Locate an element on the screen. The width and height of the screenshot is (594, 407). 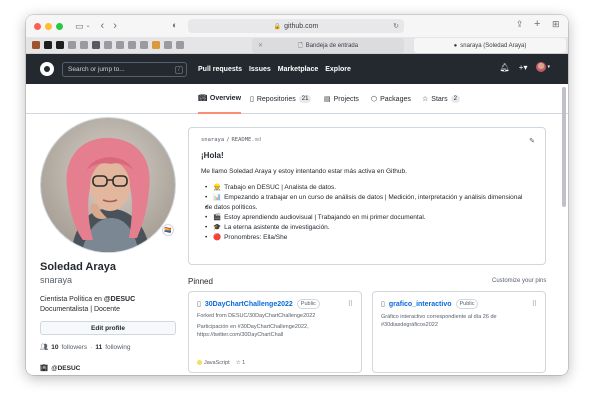
star-icon: ☆ is located at coordinates (425, 99).